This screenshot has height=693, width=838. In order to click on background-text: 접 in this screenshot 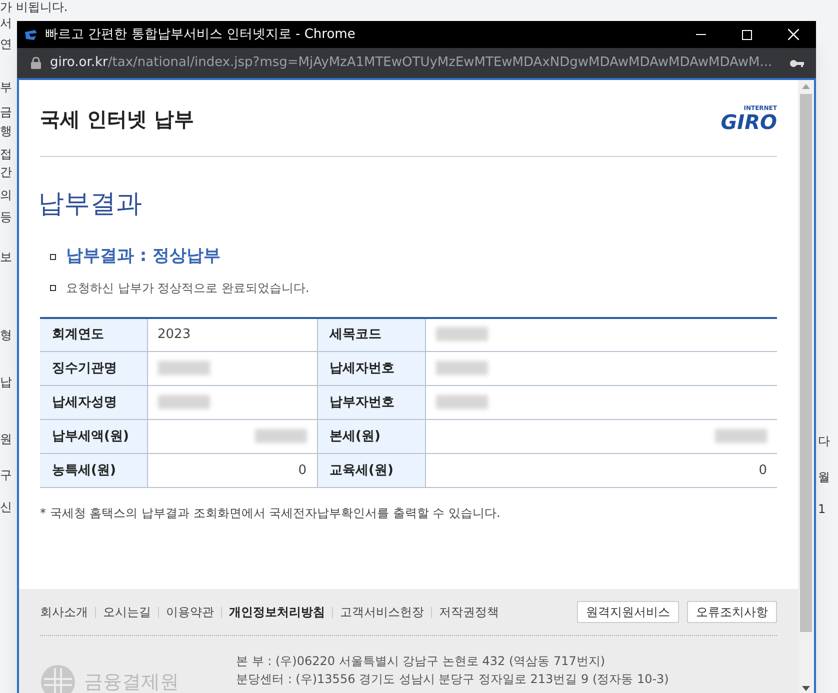, I will do `click(6, 154)`.